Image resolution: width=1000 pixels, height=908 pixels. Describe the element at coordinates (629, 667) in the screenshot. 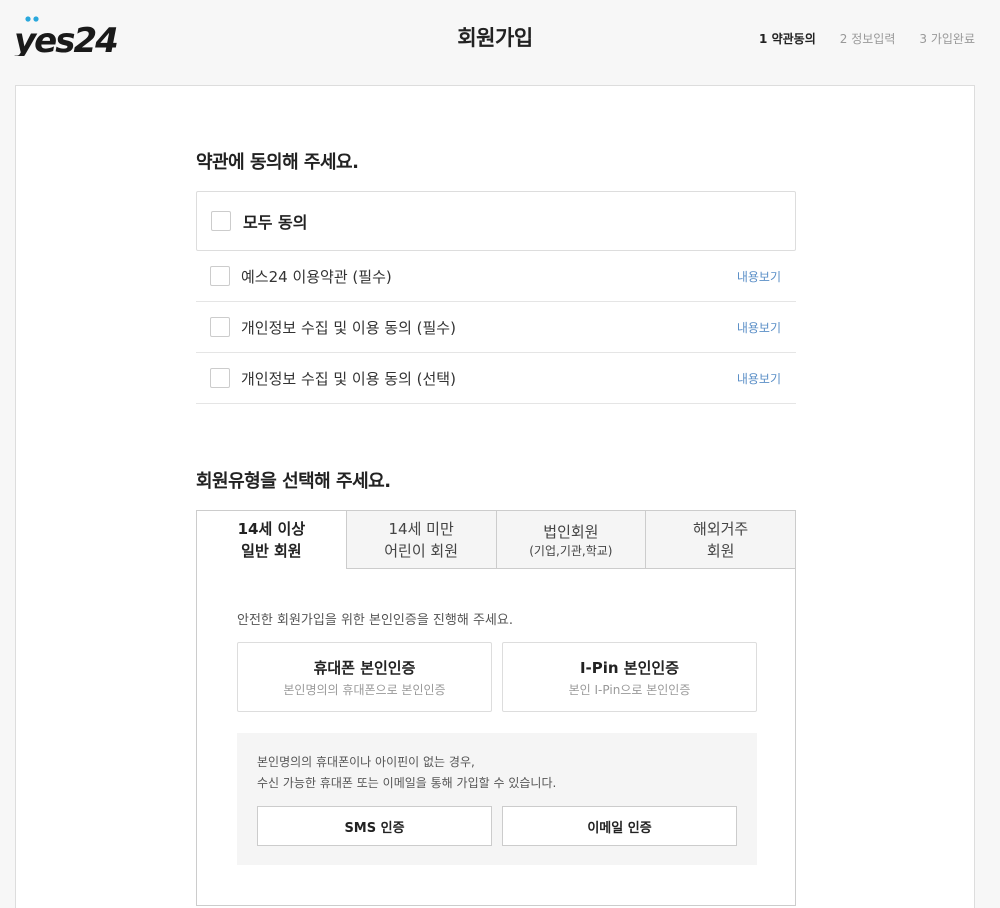

I see `ipin-auth-title: I-Pin 본인인증` at that location.